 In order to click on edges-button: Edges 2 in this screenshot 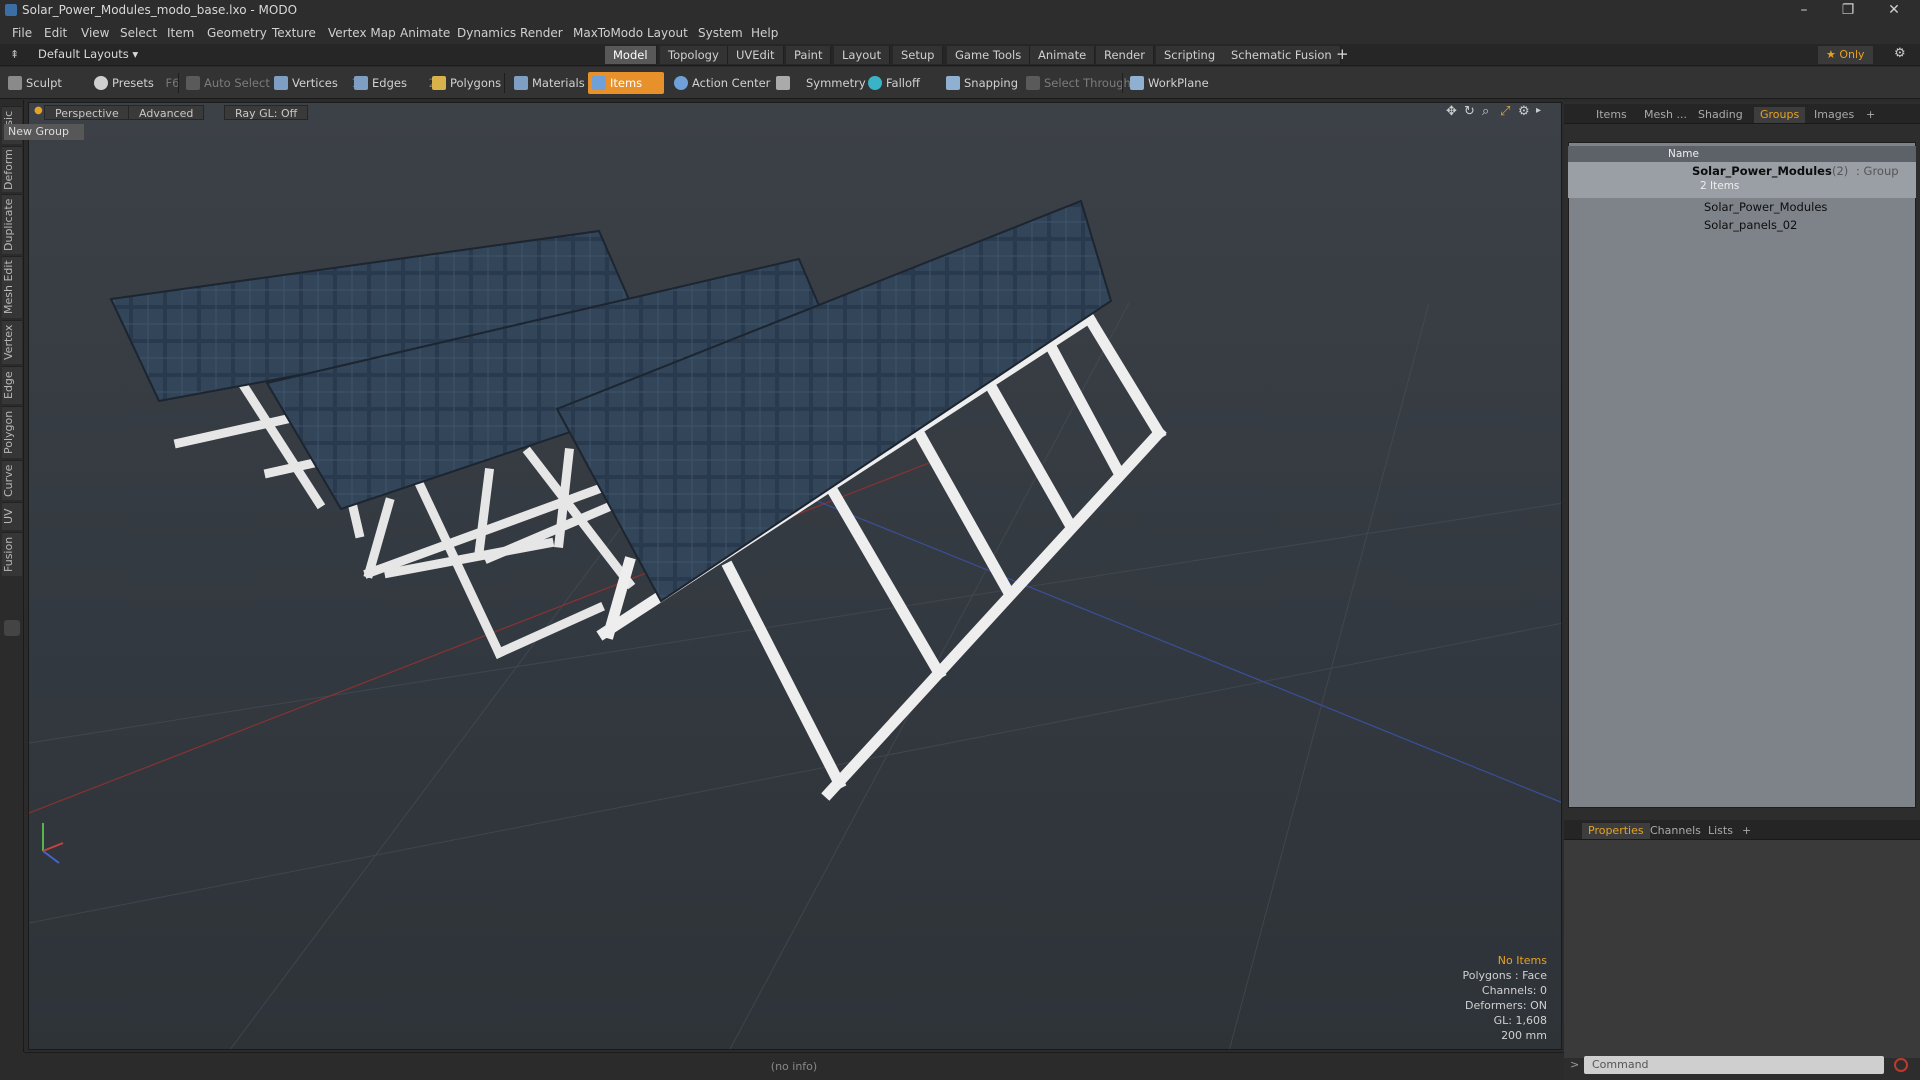, I will do `click(393, 83)`.